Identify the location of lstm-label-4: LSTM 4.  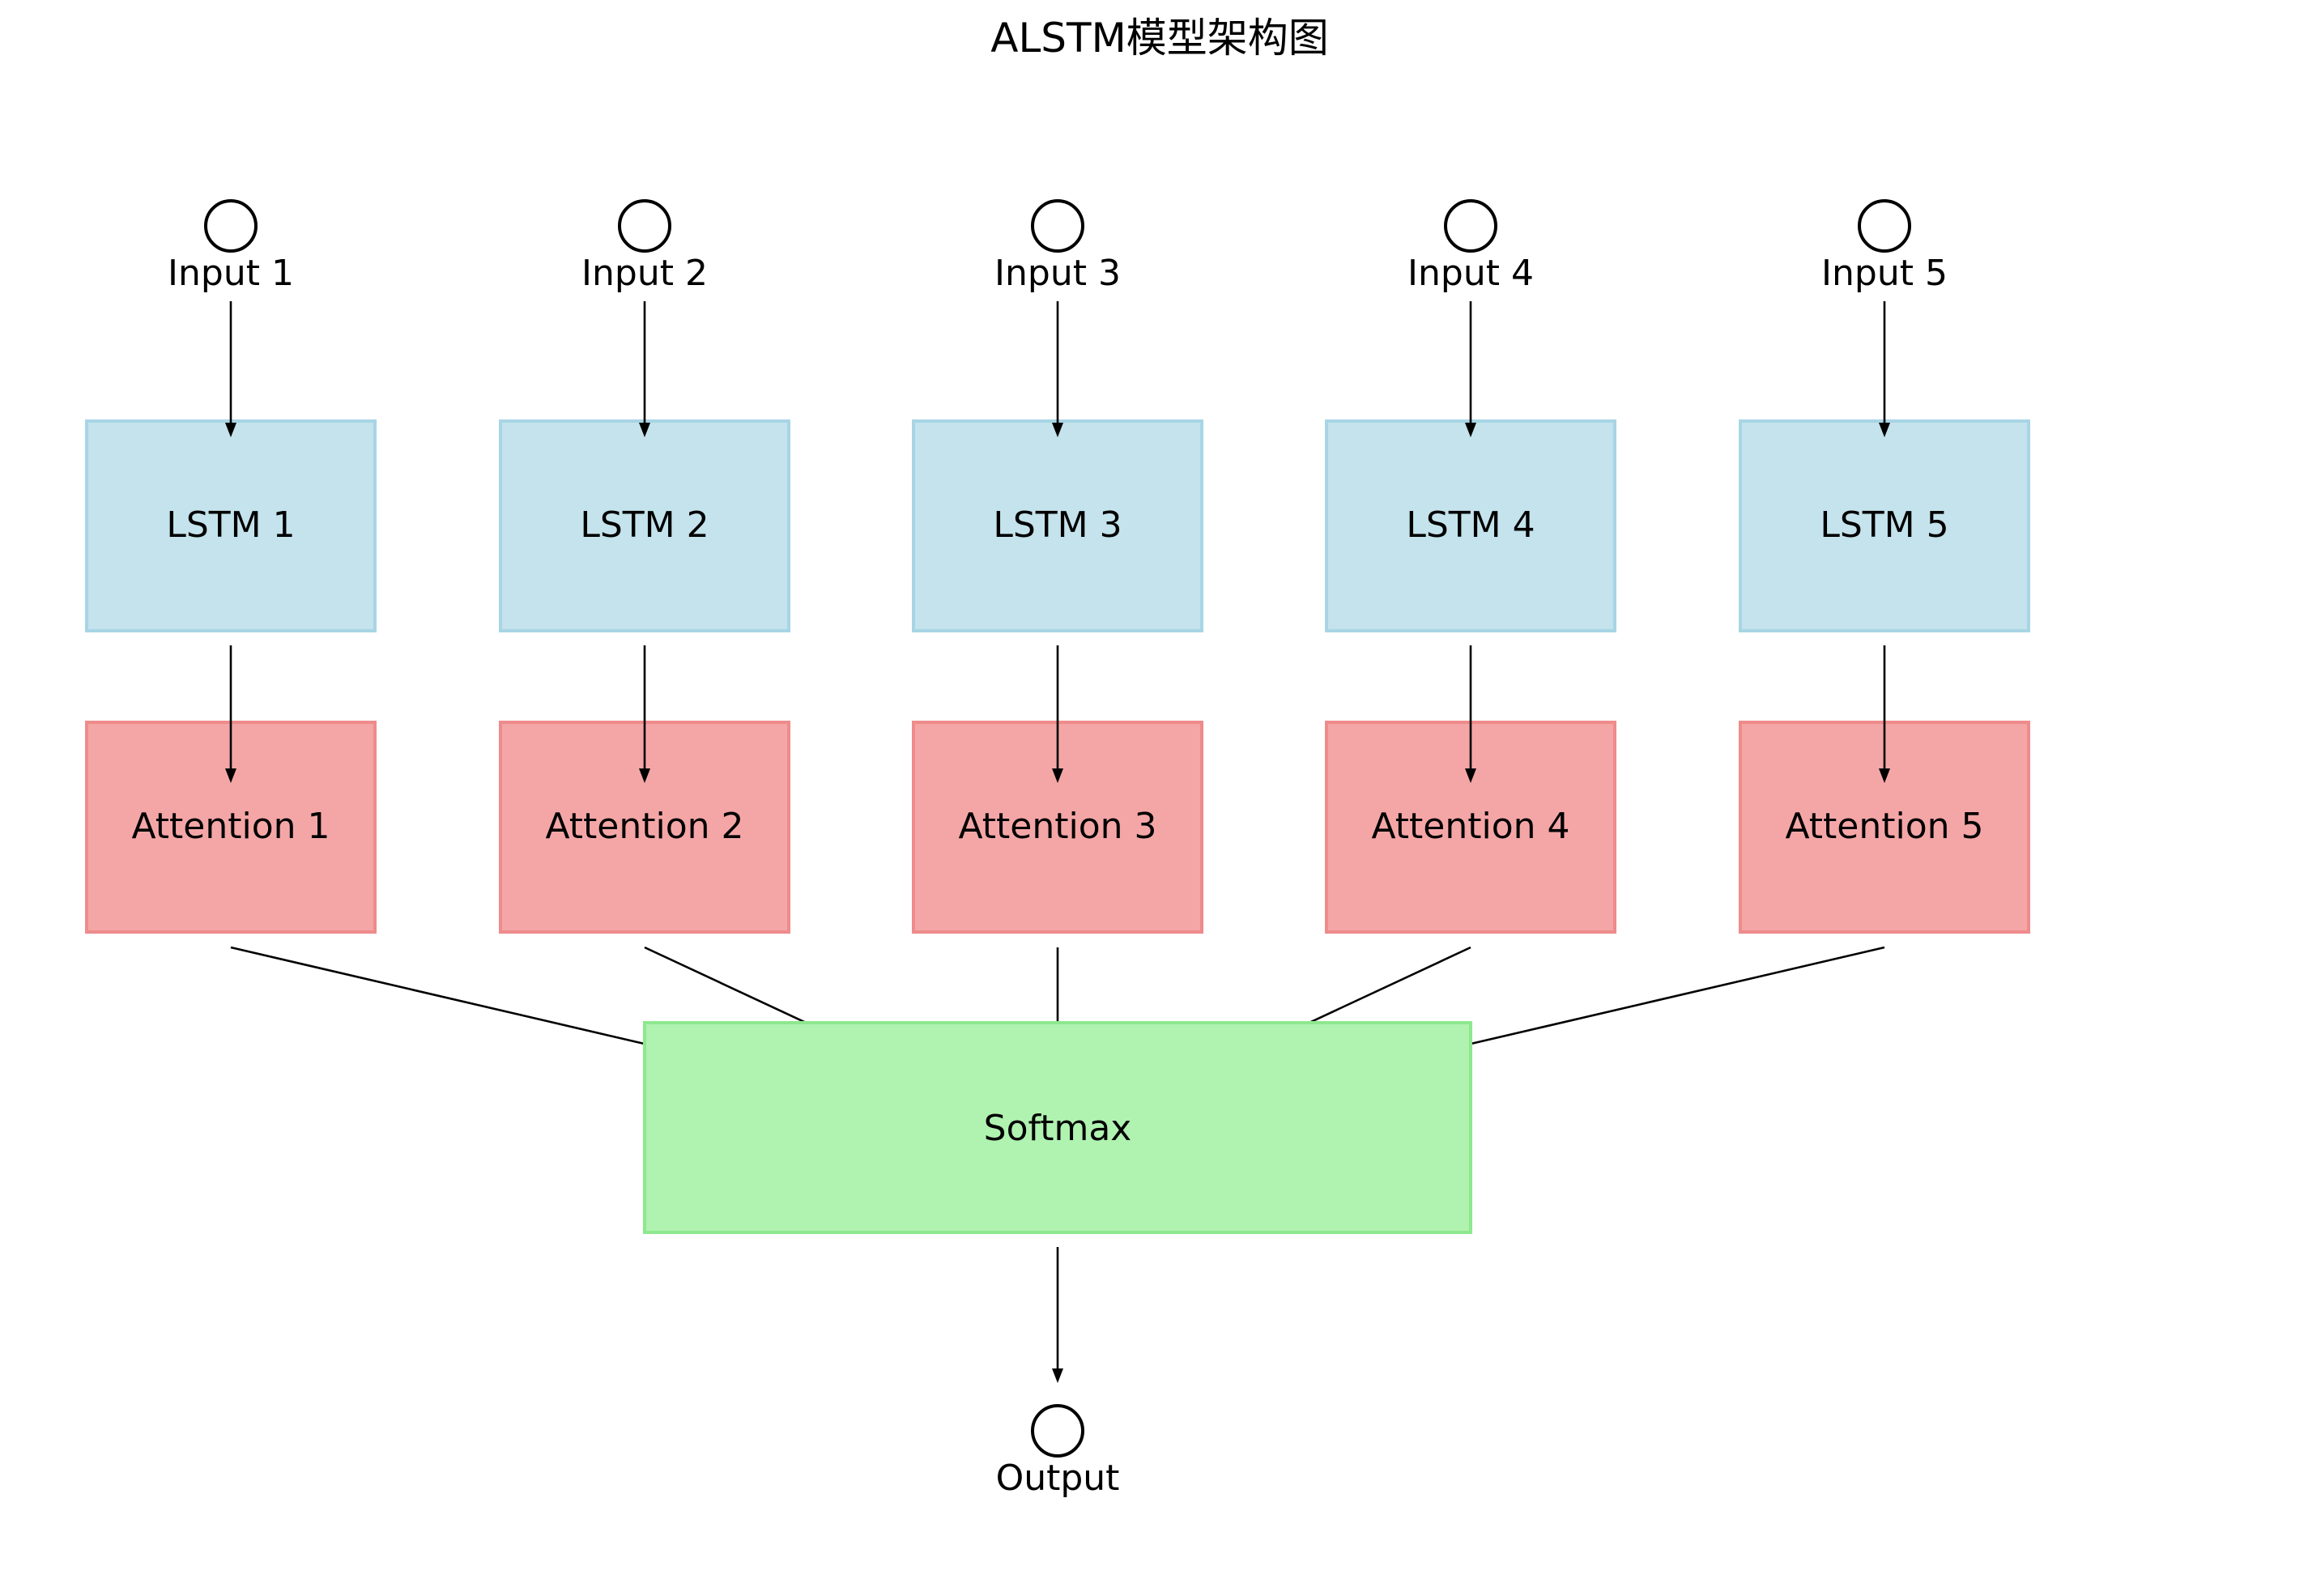
(1470, 525).